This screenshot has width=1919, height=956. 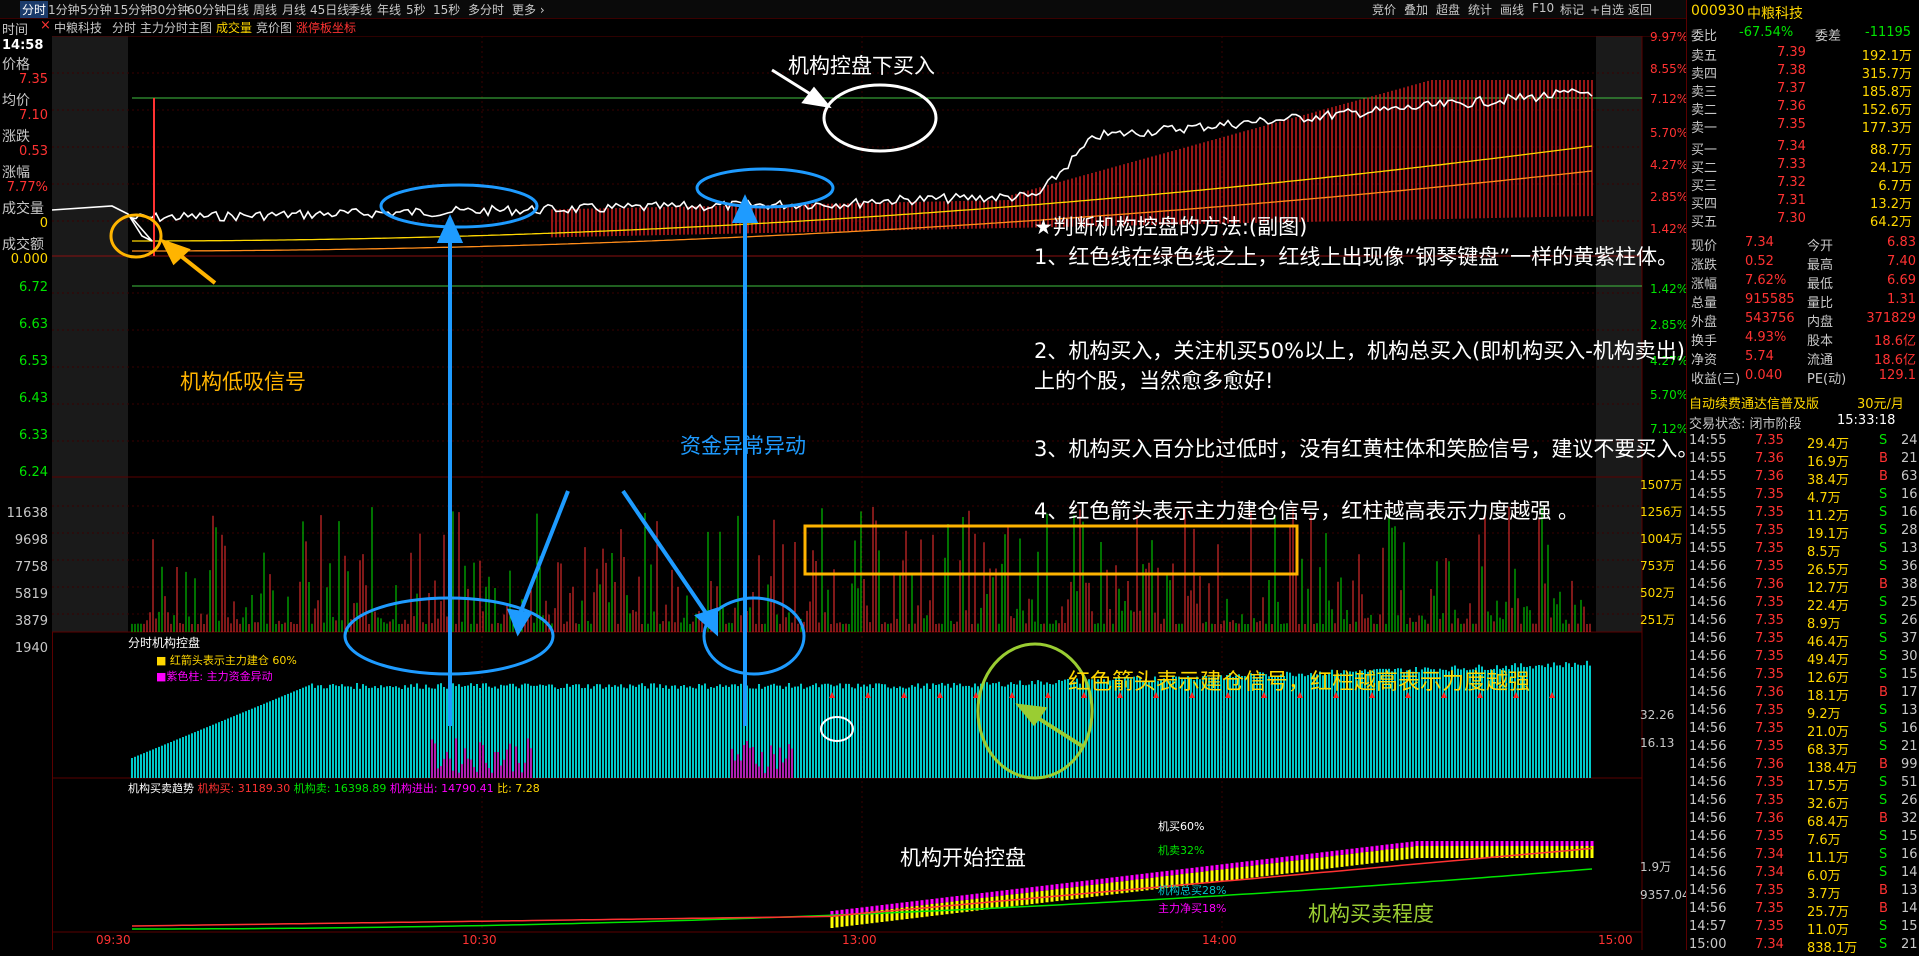 What do you see at coordinates (1448, 9) in the screenshot?
I see `tool-superpan: 超盘` at bounding box center [1448, 9].